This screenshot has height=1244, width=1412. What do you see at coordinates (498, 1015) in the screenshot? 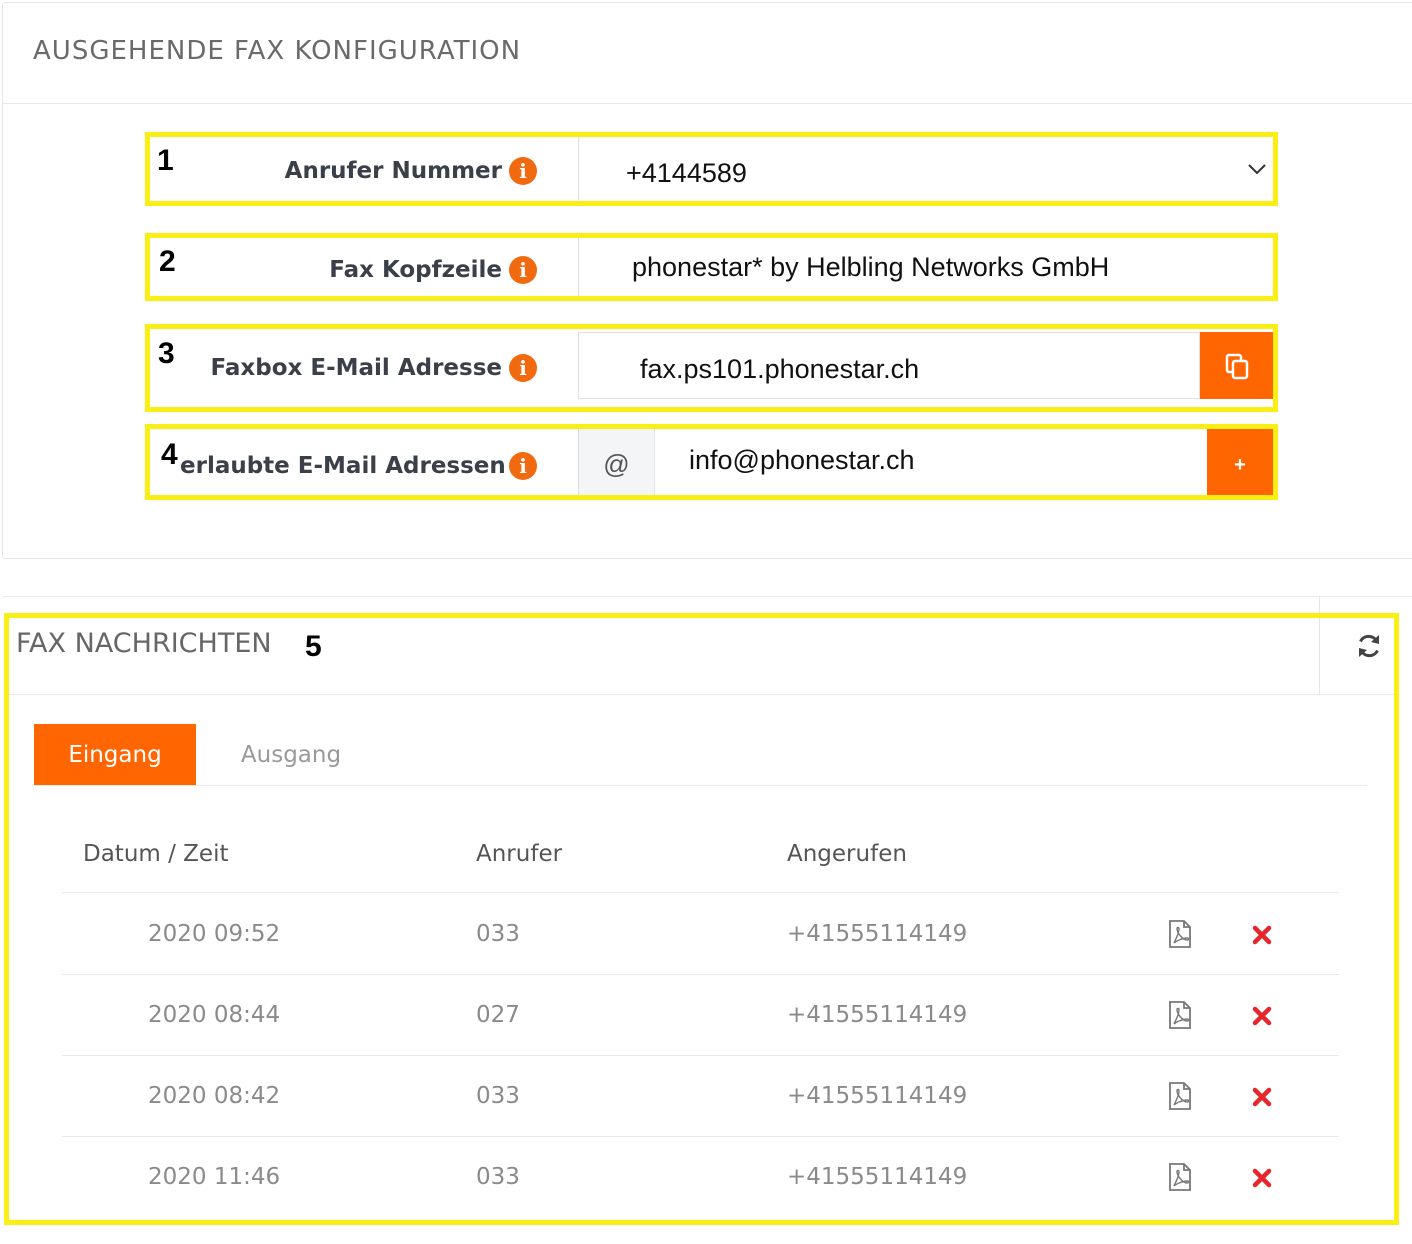
I see `row-caller: 027` at bounding box center [498, 1015].